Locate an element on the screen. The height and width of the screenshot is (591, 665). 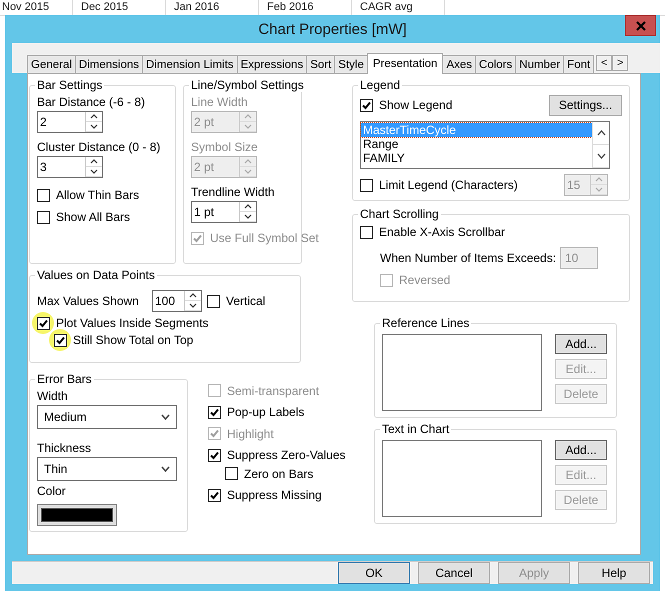
close-icon is located at coordinates (641, 25).